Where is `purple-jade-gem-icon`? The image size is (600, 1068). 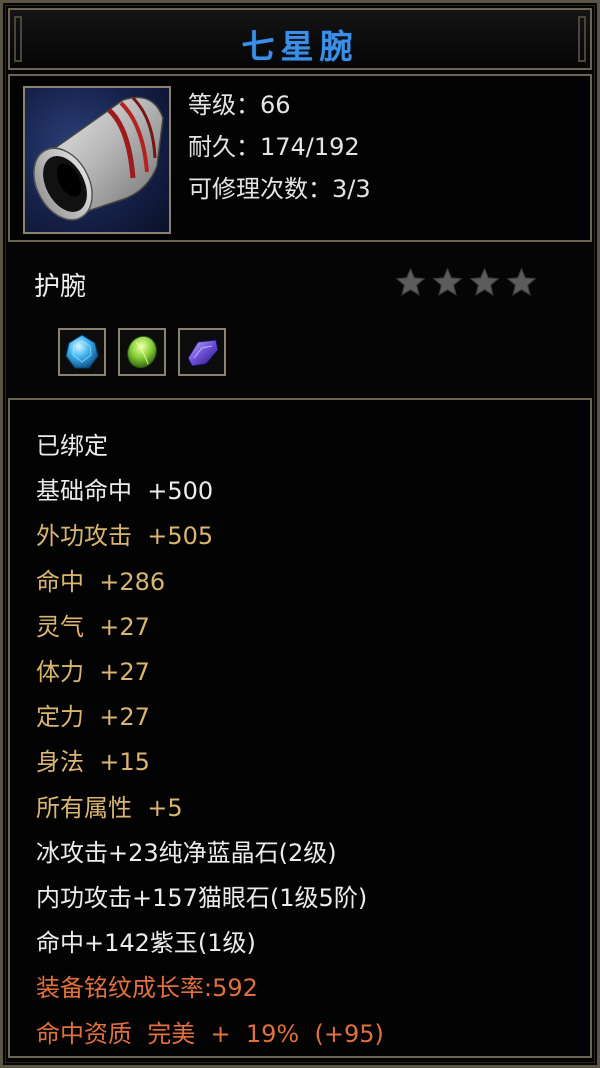
purple-jade-gem-icon is located at coordinates (203, 353).